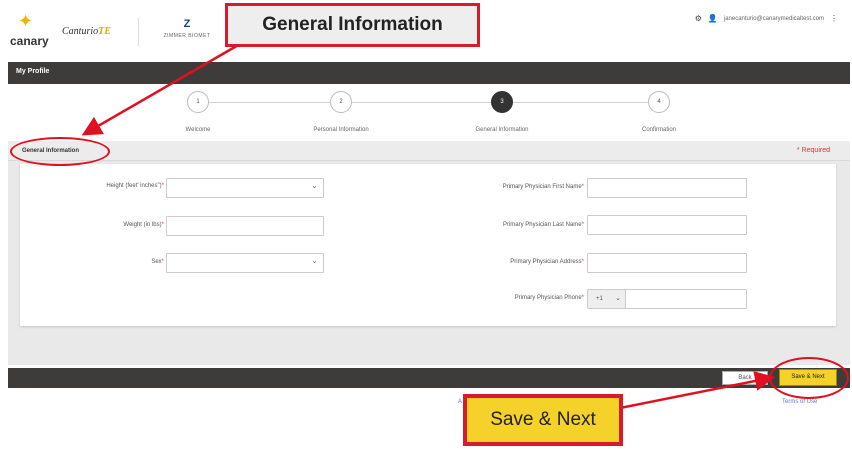  I want to click on user-menu: ⚙ 👤 janecanturio@canarymedicaltest.com ⋮, so click(766, 18).